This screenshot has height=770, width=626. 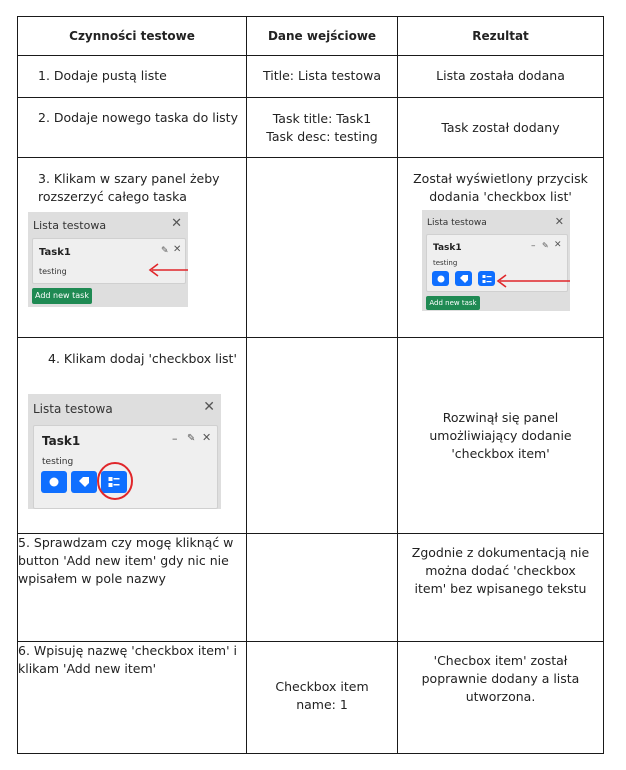 What do you see at coordinates (322, 127) in the screenshot?
I see `input-cell: Task title: Task1 Task desc: testing` at bounding box center [322, 127].